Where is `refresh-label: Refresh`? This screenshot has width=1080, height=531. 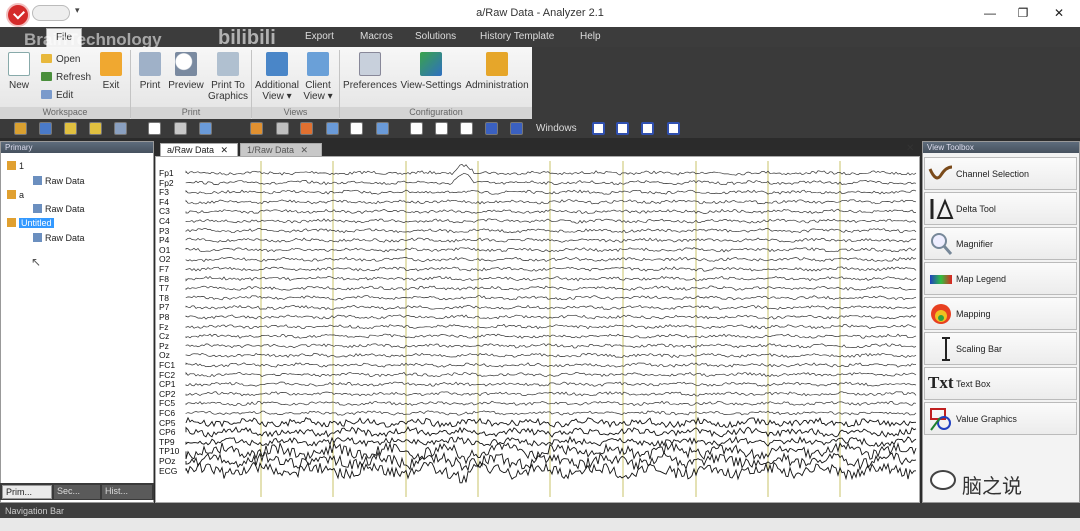
refresh-label: Refresh is located at coordinates (74, 77).